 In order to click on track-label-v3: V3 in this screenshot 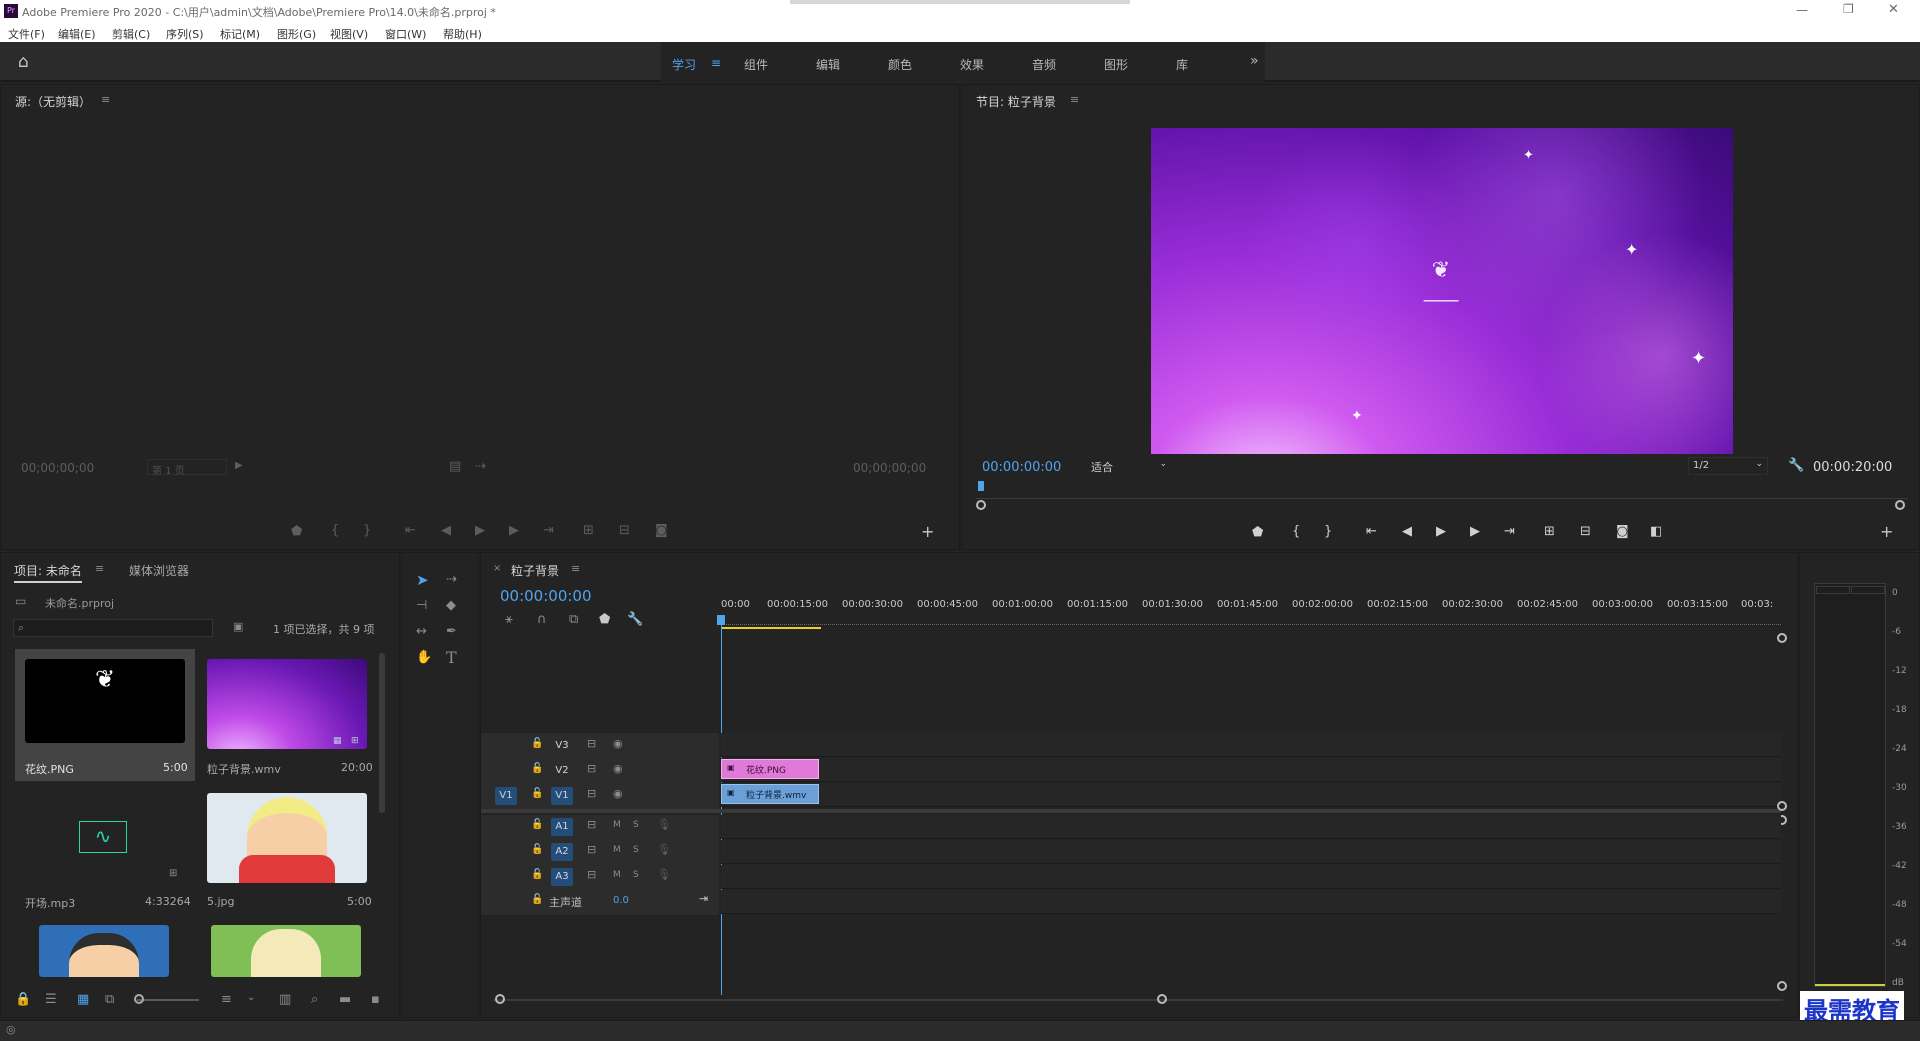, I will do `click(562, 746)`.